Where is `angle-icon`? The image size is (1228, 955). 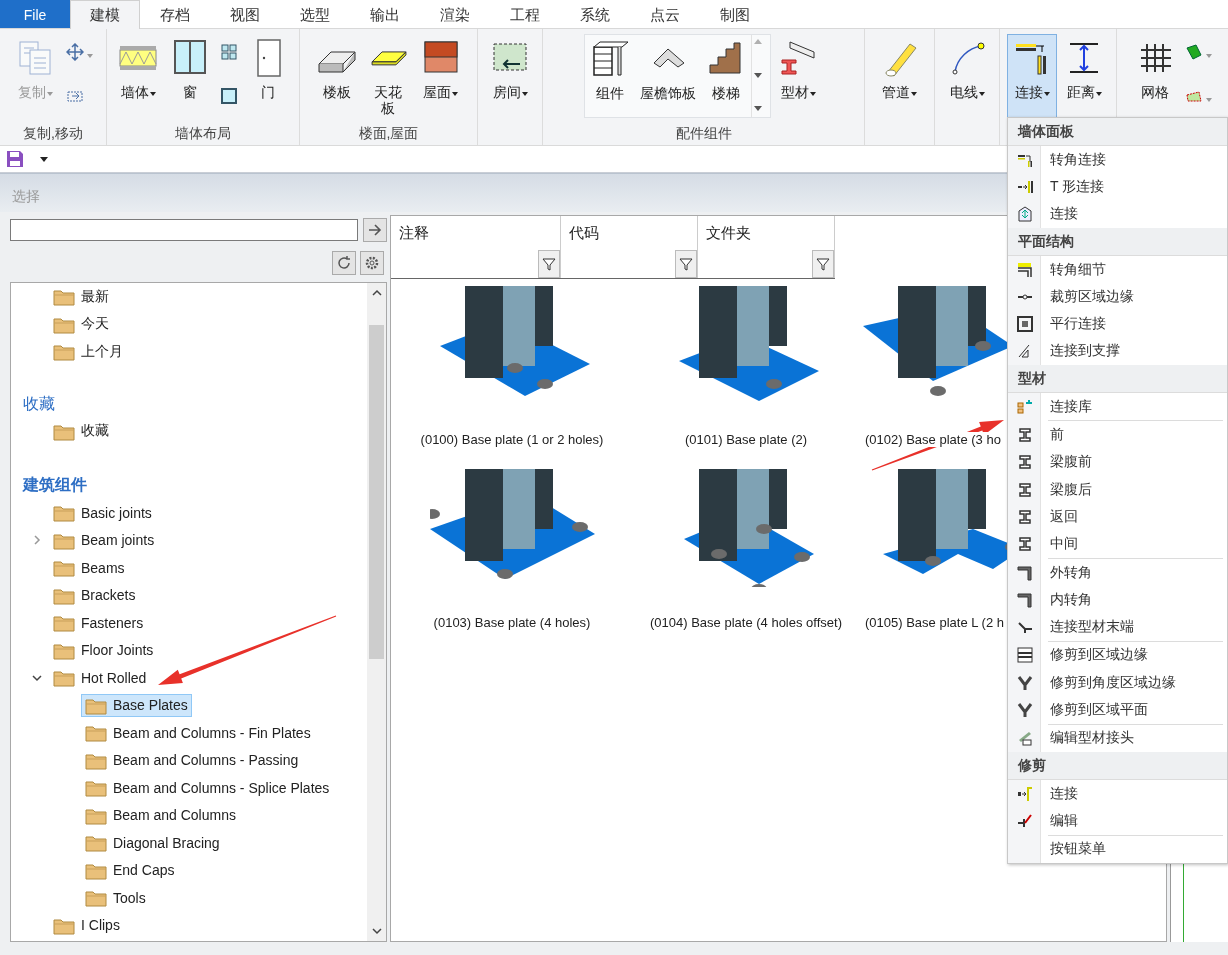 angle-icon is located at coordinates (1024, 599).